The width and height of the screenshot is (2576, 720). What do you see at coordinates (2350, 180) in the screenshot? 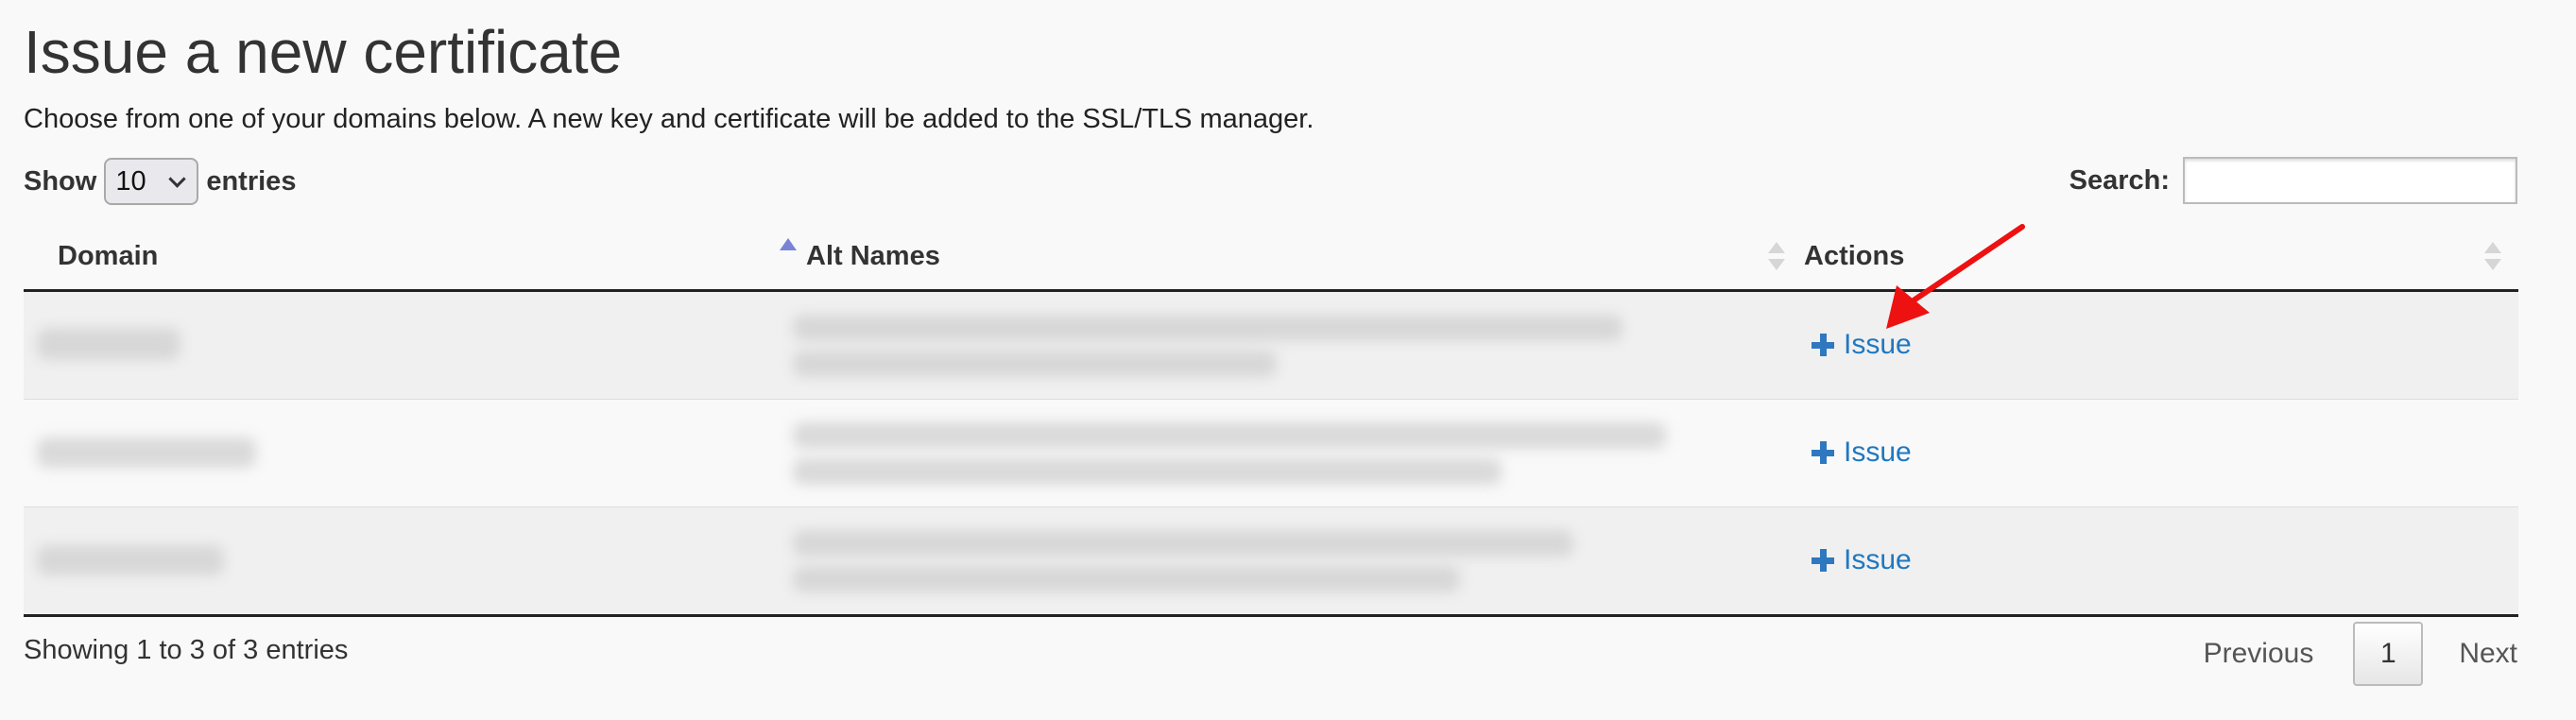
I see `search-input` at bounding box center [2350, 180].